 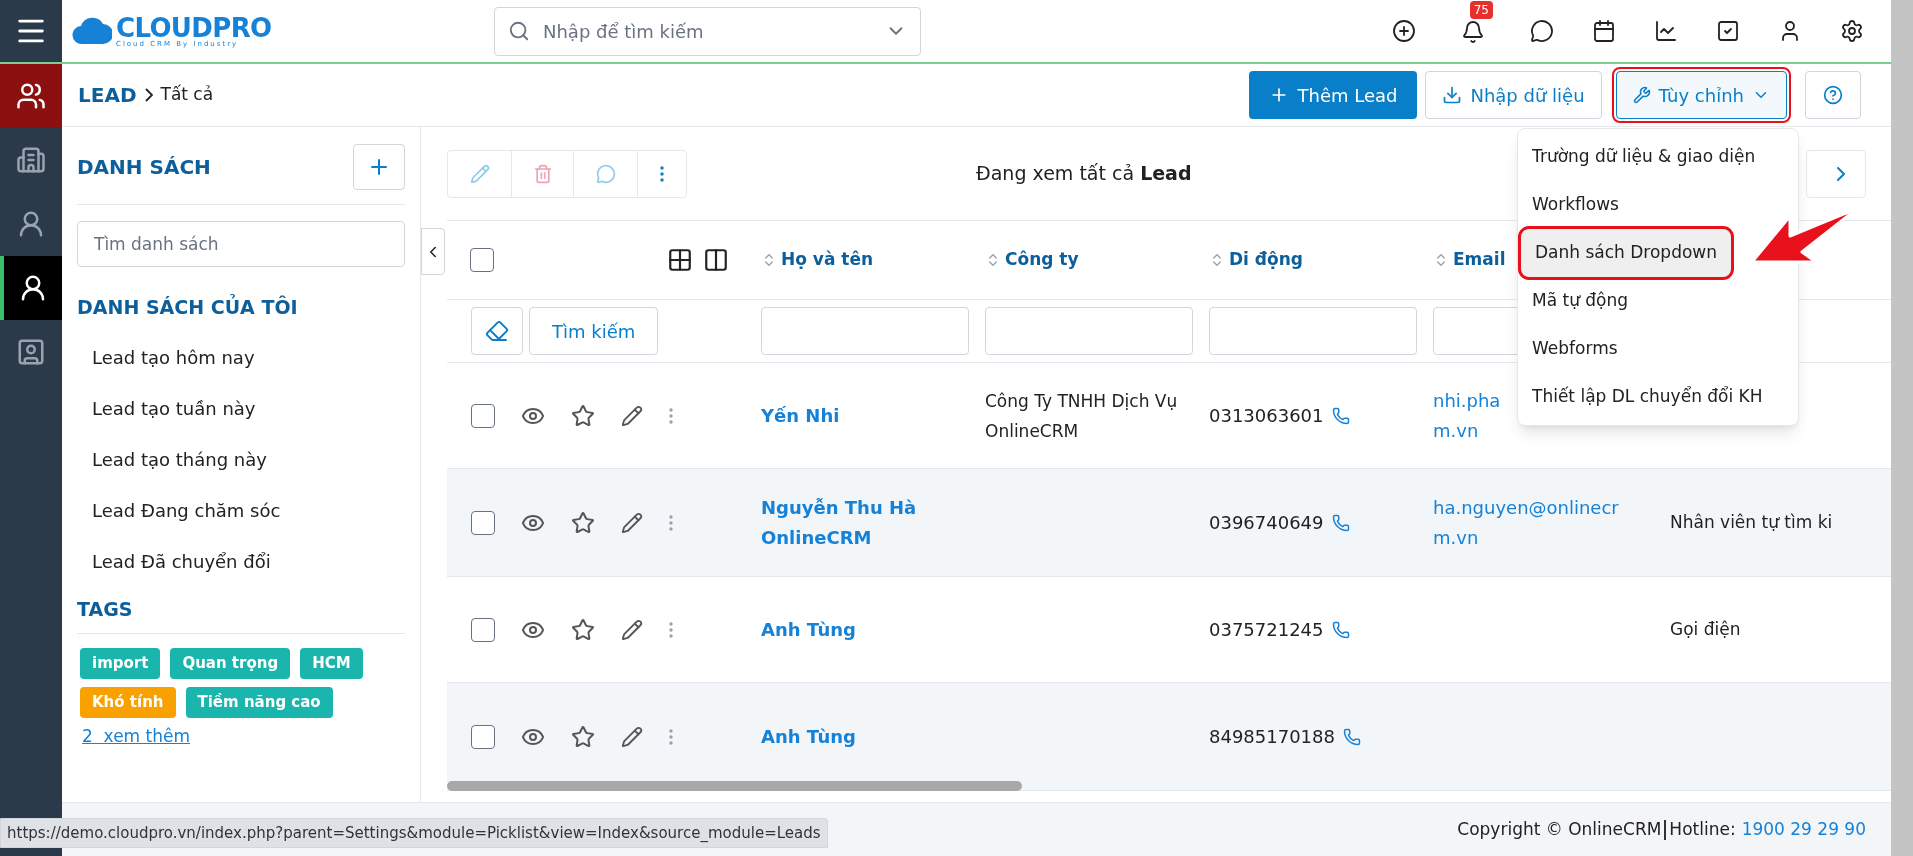 What do you see at coordinates (241, 561) in the screenshot?
I see `list-item: Lead Đã chuyển đổi` at bounding box center [241, 561].